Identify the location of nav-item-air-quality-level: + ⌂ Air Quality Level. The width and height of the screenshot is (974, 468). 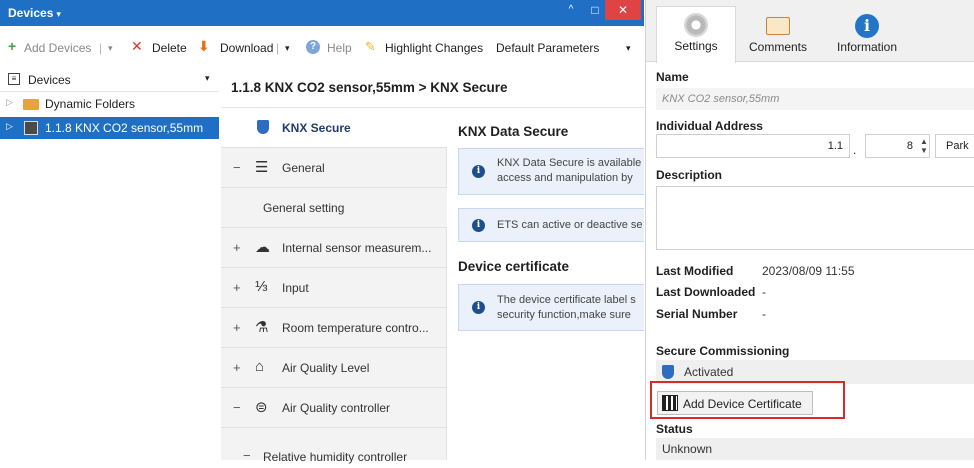
(334, 368).